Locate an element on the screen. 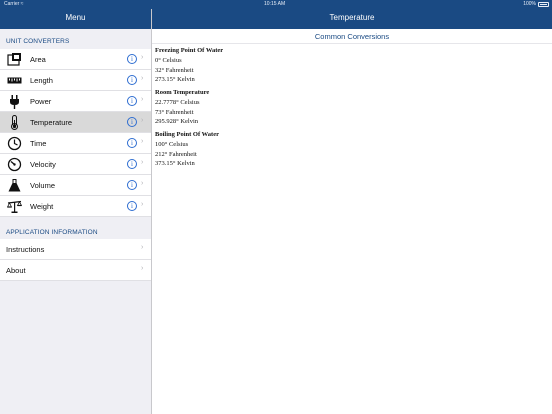  sidebar-item-power: Power i › is located at coordinates (75, 101).